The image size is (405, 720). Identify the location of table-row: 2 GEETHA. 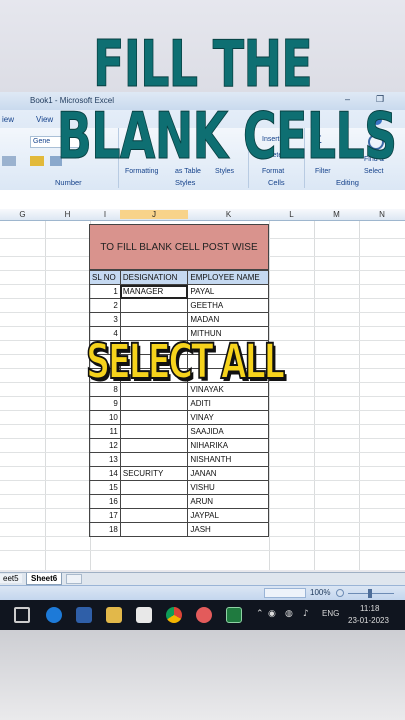
(179, 305).